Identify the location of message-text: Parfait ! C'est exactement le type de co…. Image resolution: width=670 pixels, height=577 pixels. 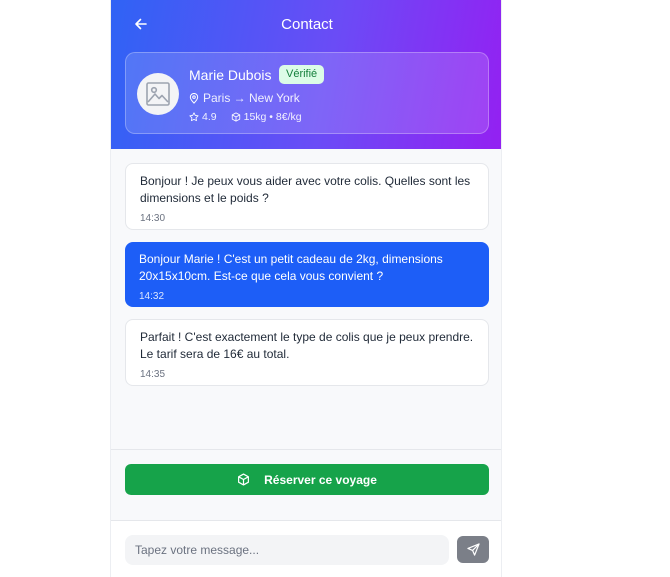
(307, 345).